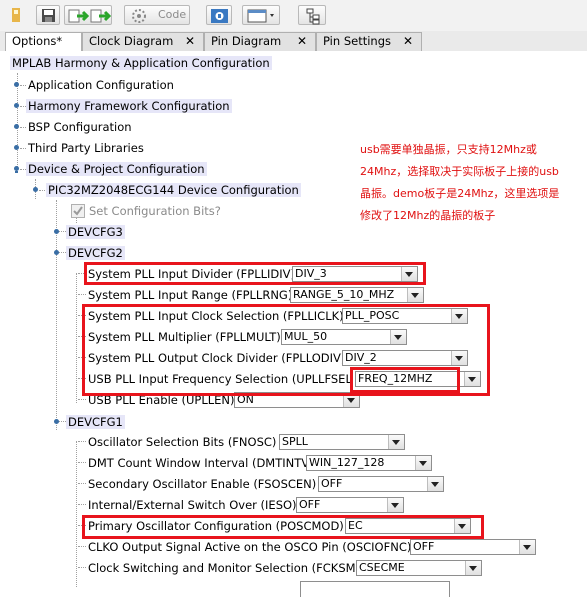 The image size is (587, 597). Describe the element at coordinates (460, 193) in the screenshot. I see `annotation-line: 晶振。demo板子是24Mhz，这里选项是` at that location.